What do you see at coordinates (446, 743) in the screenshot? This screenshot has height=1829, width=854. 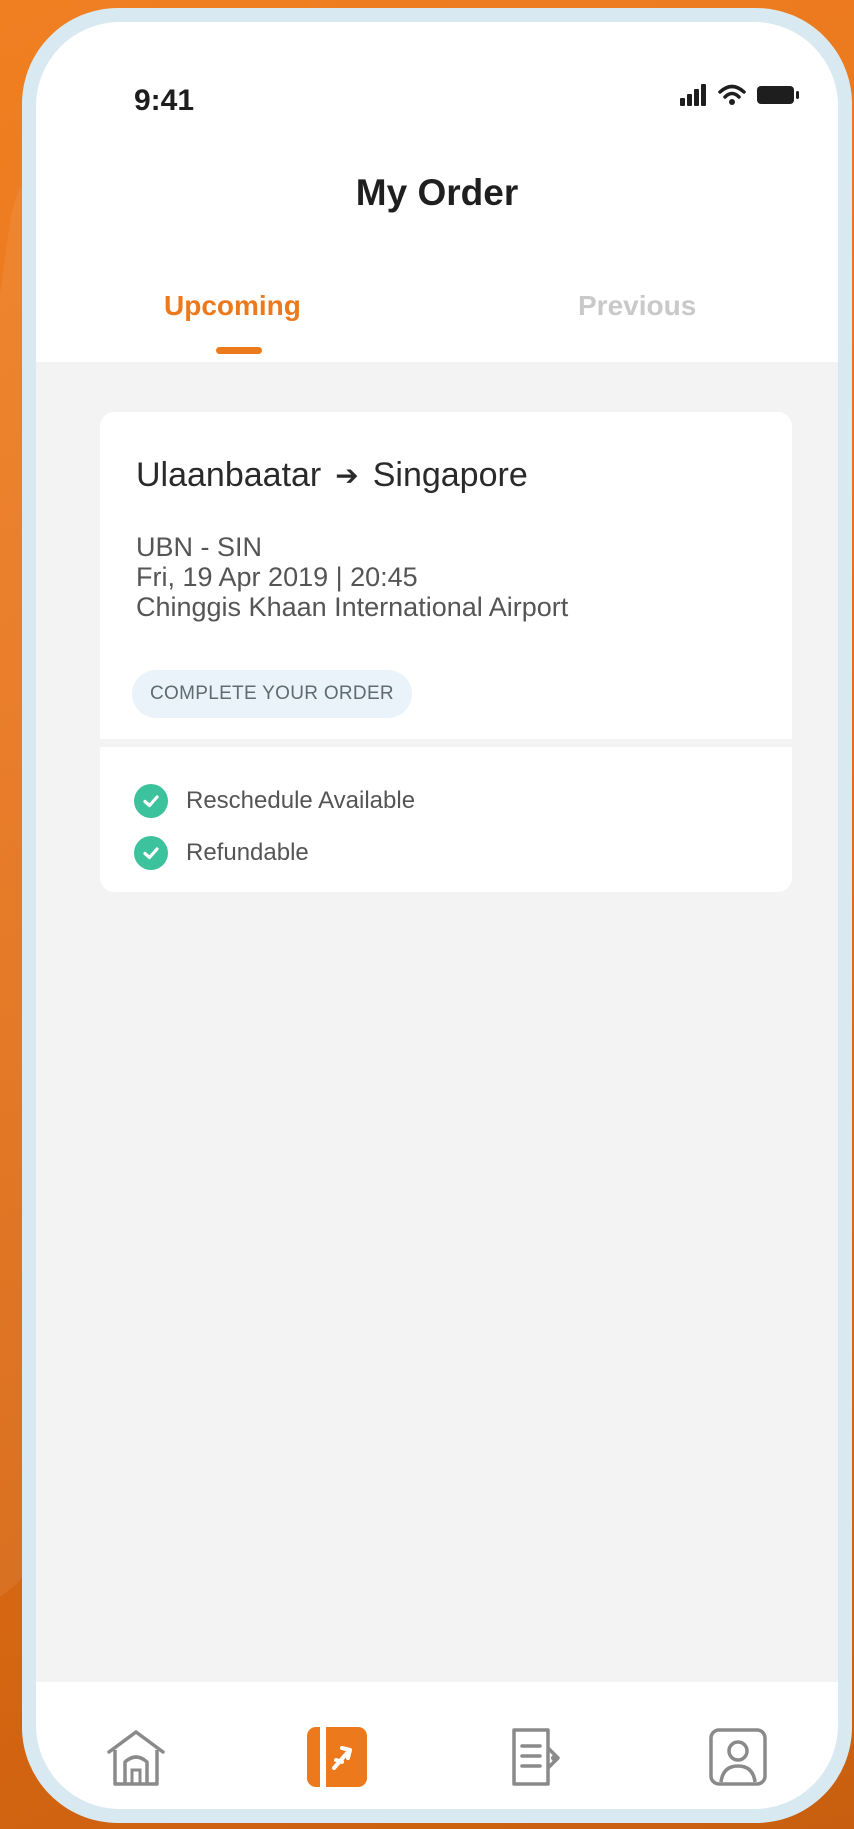 I see `card-divider` at bounding box center [446, 743].